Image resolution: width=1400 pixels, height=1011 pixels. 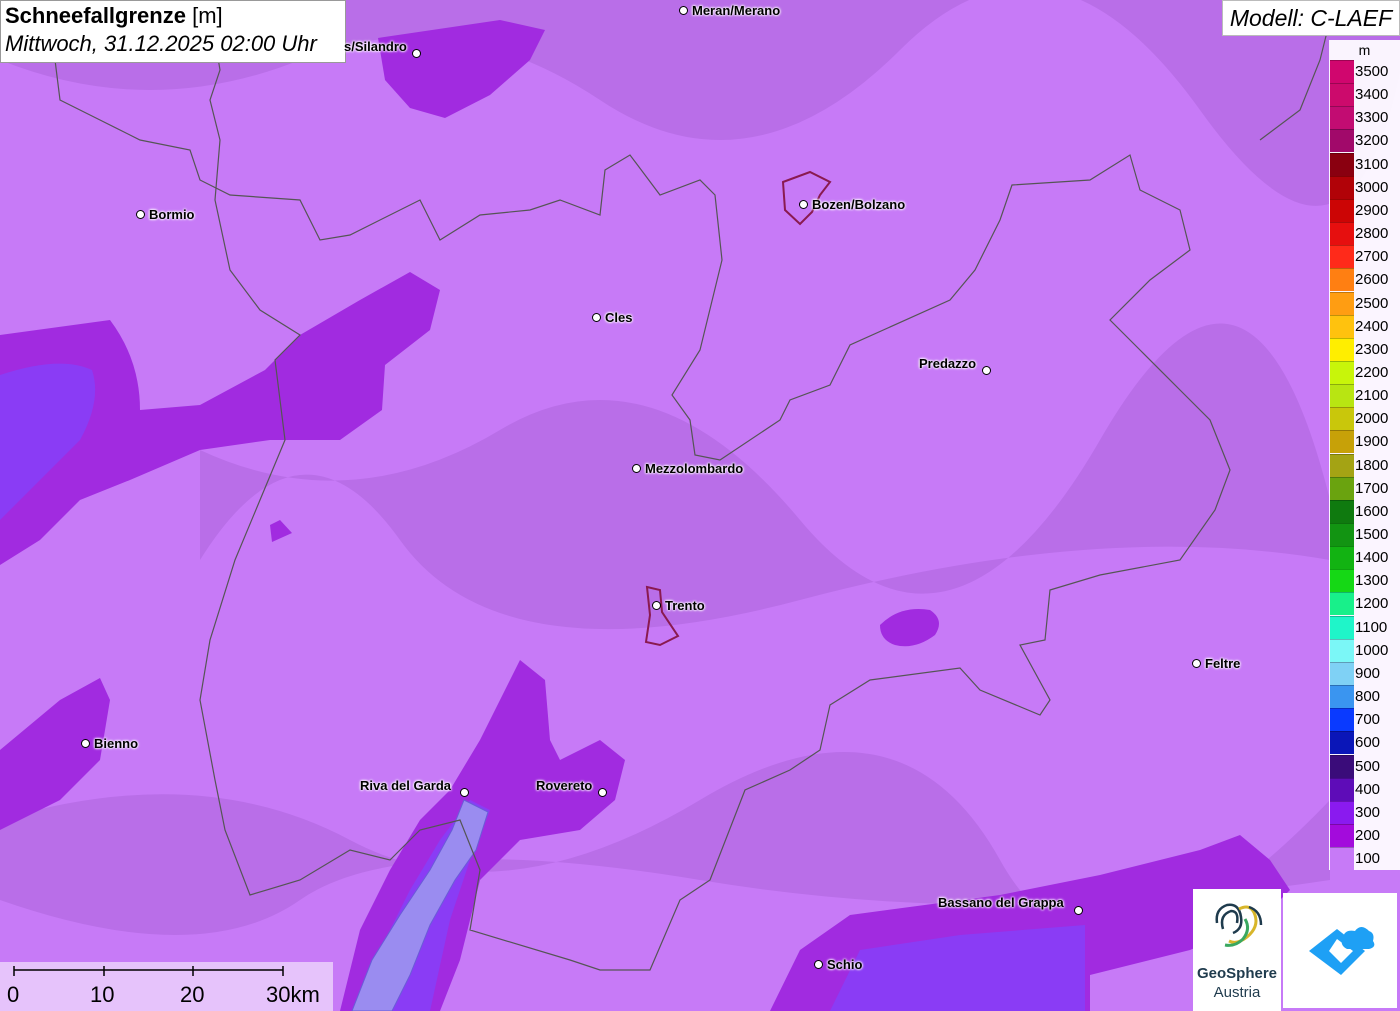 What do you see at coordinates (192, 994) in the screenshot?
I see `scale-label-20: 20` at bounding box center [192, 994].